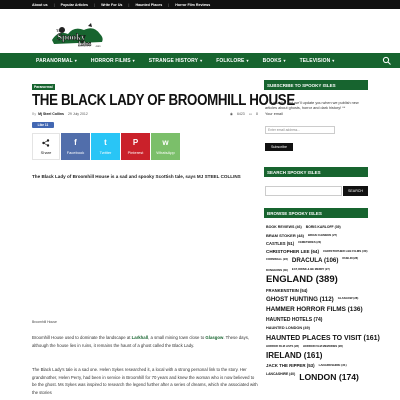  What do you see at coordinates (192, 5) in the screenshot?
I see `topbar-link-reviews: Horror Film Reviews` at bounding box center [192, 5].